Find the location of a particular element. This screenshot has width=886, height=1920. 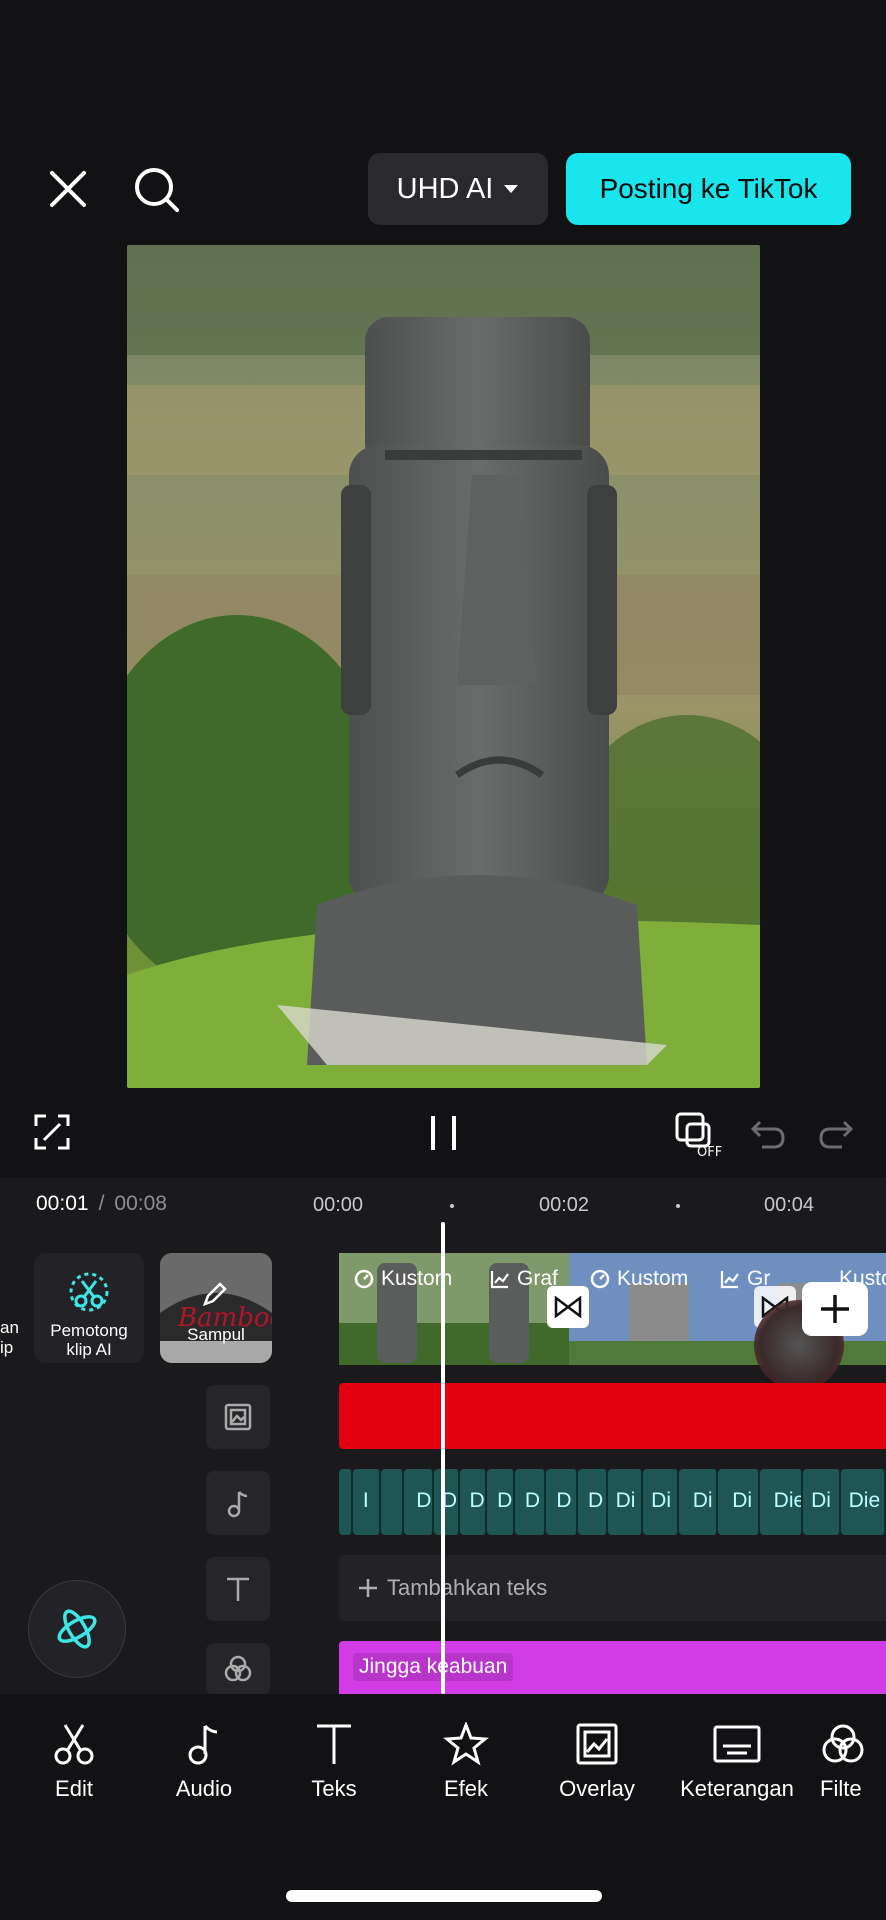

text-icon is located at coordinates (334, 1744).